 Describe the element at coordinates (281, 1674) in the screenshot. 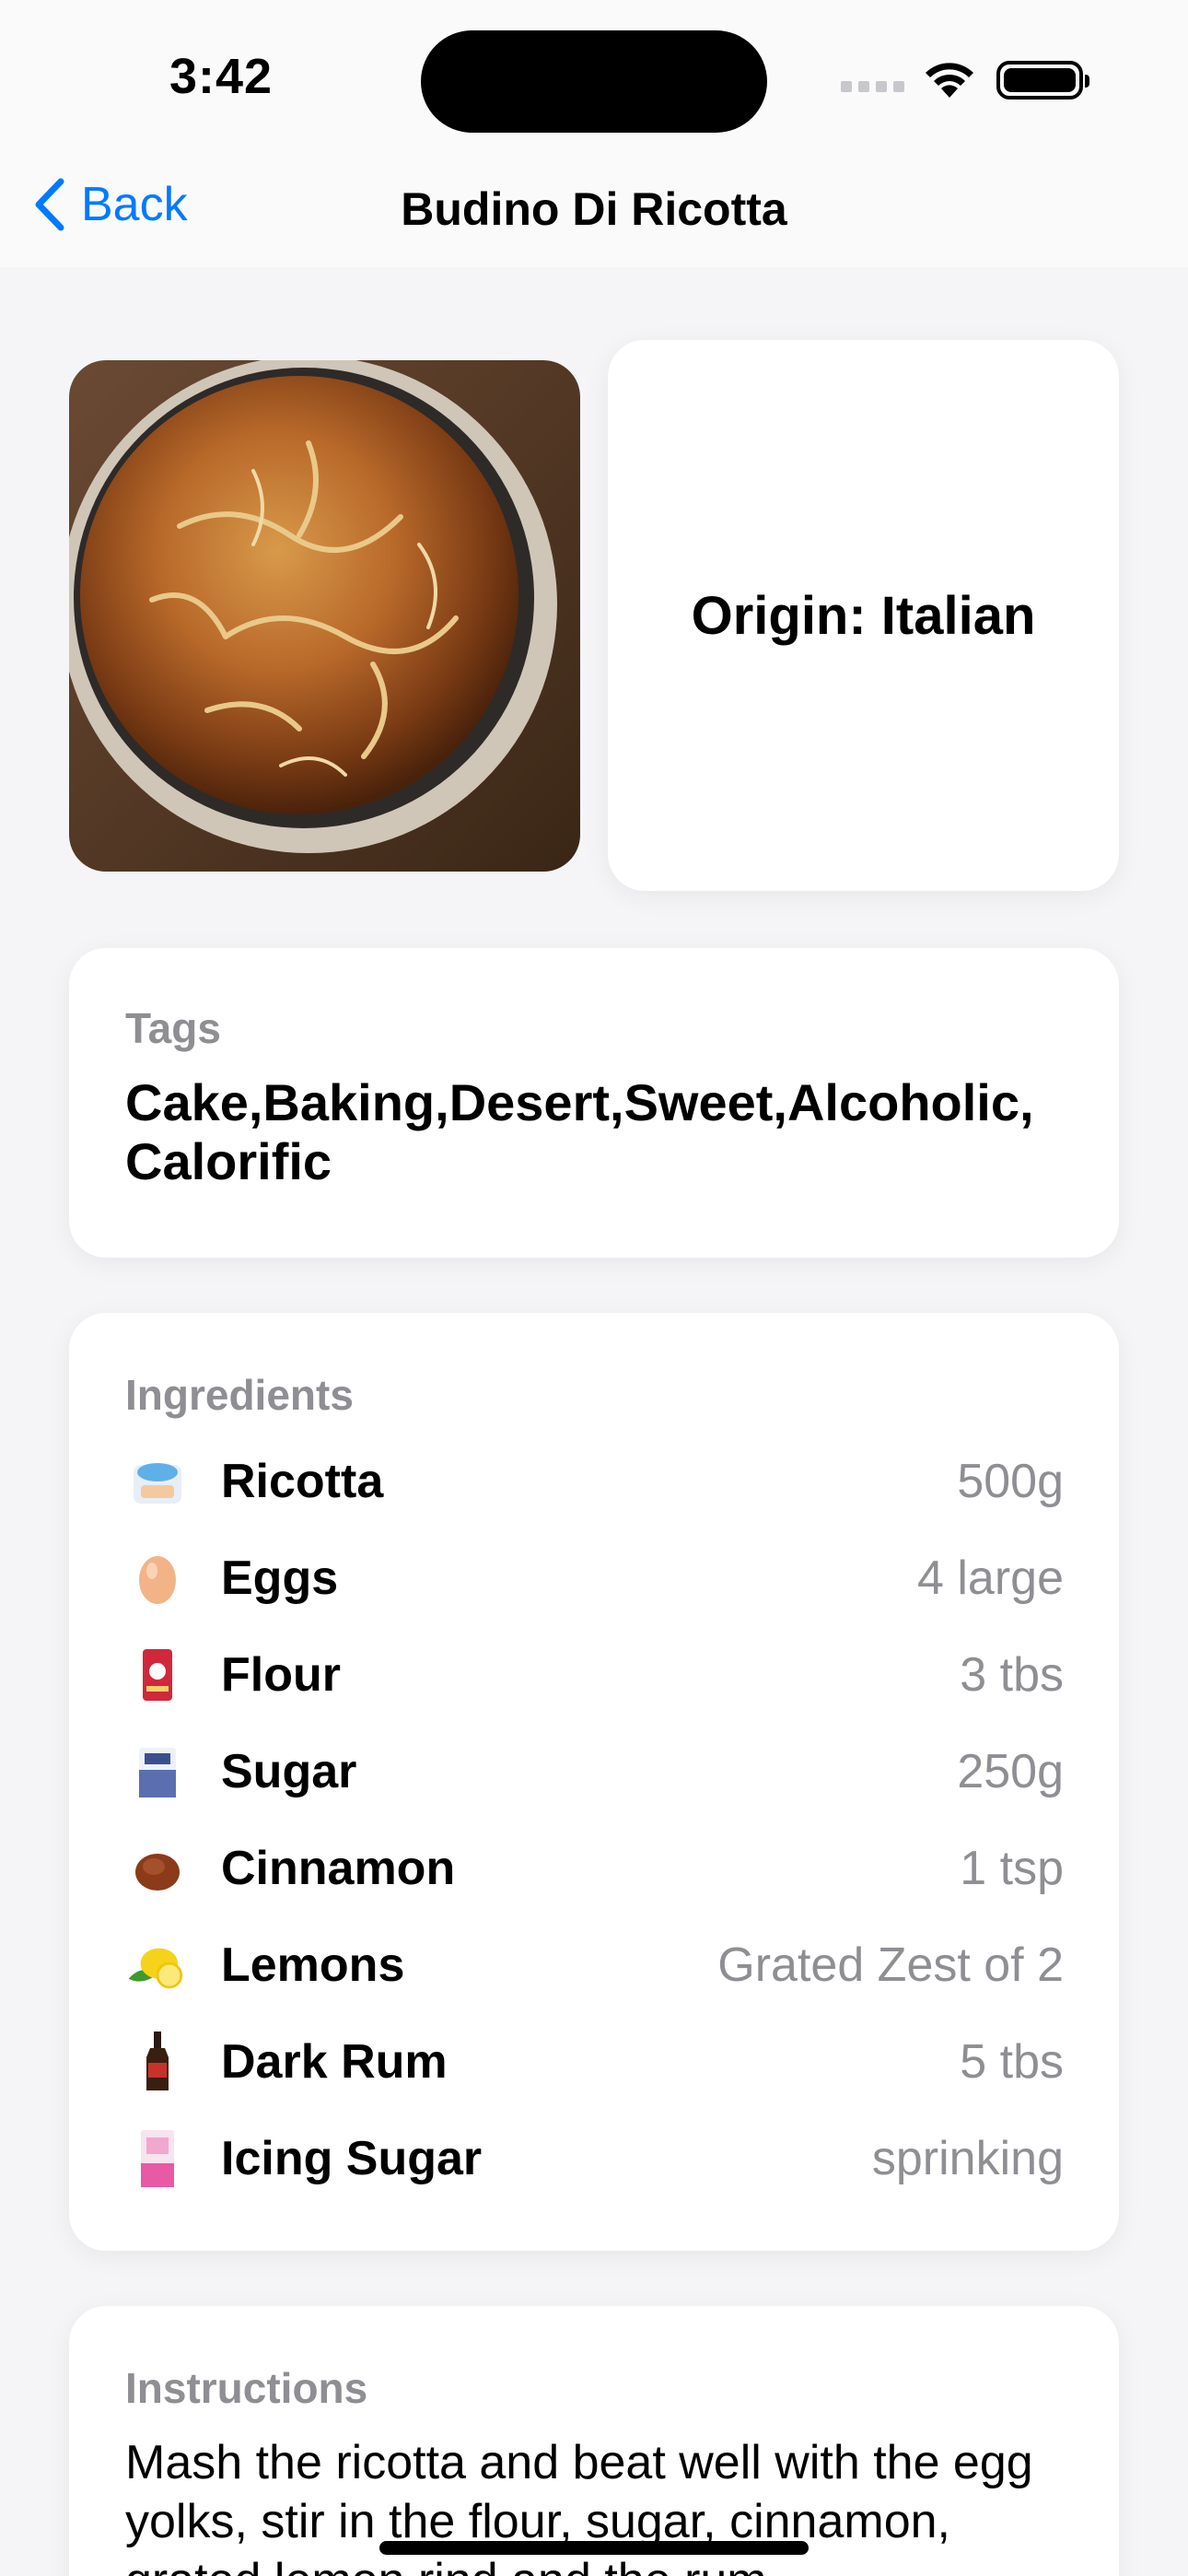

I see `ingredient-name: Flour` at that location.